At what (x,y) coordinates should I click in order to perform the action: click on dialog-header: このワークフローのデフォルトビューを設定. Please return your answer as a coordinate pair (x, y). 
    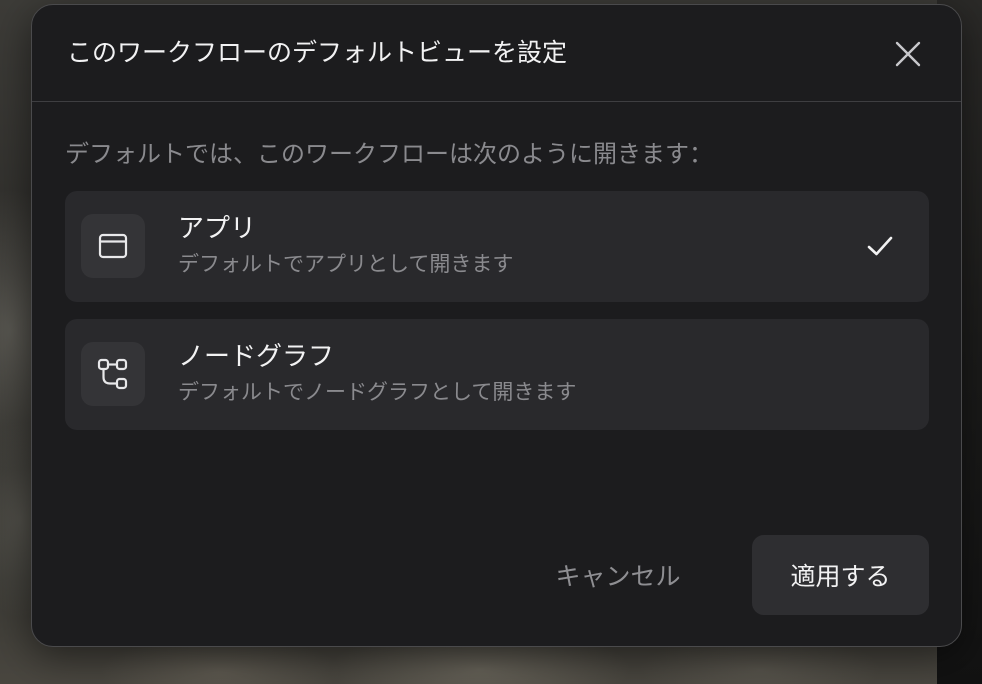
    Looking at the image, I should click on (496, 53).